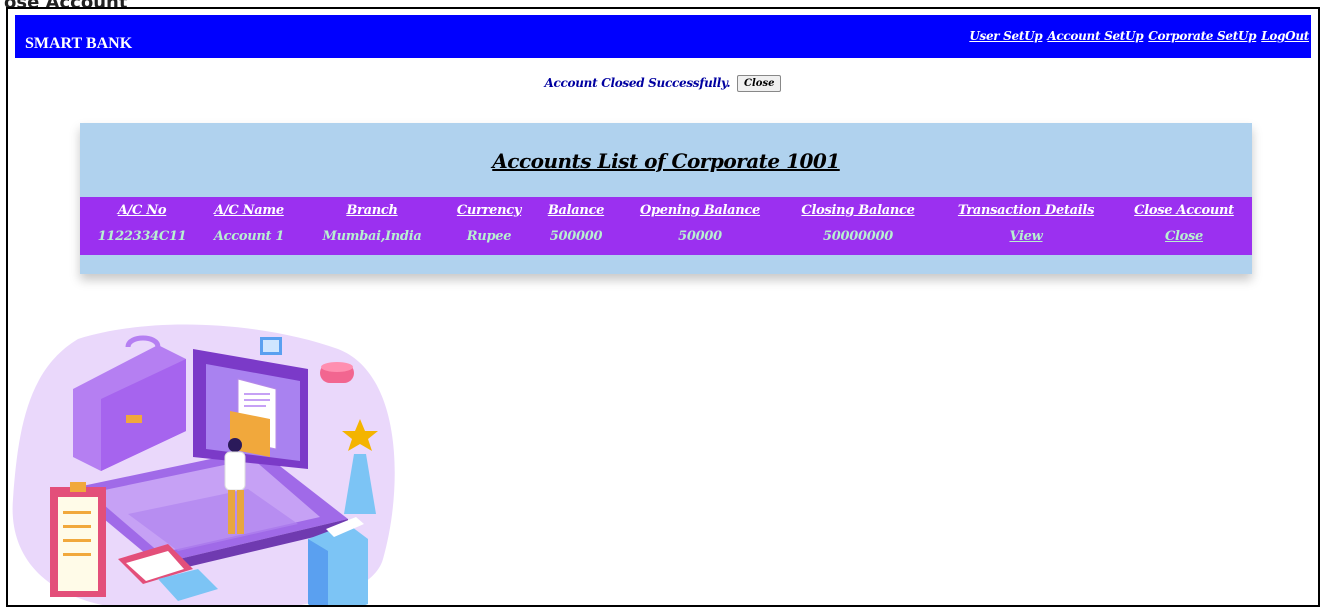 This screenshot has height=608, width=1326. I want to click on cell-currency: Rupee, so click(489, 236).